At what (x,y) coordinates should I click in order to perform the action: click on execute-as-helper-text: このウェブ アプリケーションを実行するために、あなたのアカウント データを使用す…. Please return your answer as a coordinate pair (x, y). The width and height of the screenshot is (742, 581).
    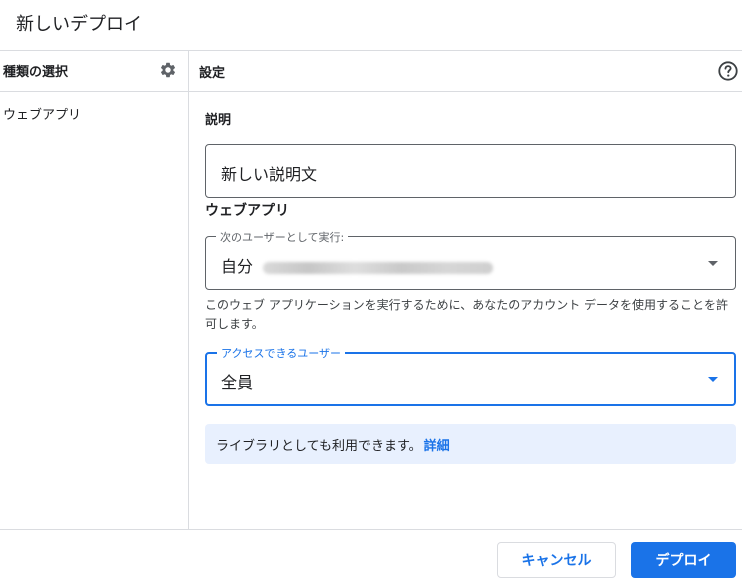
    Looking at the image, I should click on (467, 314).